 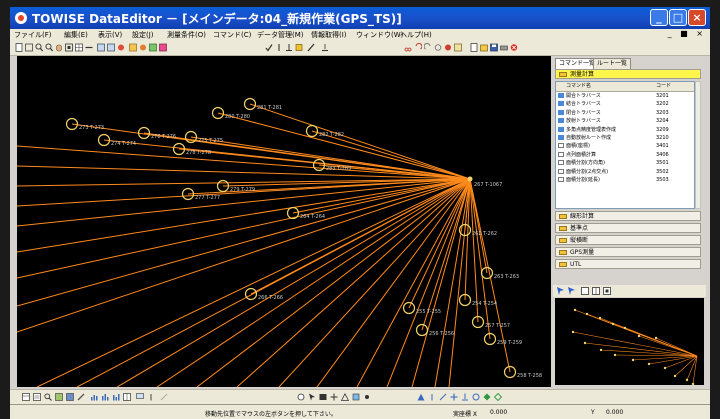 What do you see at coordinates (323, 397) in the screenshot?
I see `block-tool-icon` at bounding box center [323, 397].